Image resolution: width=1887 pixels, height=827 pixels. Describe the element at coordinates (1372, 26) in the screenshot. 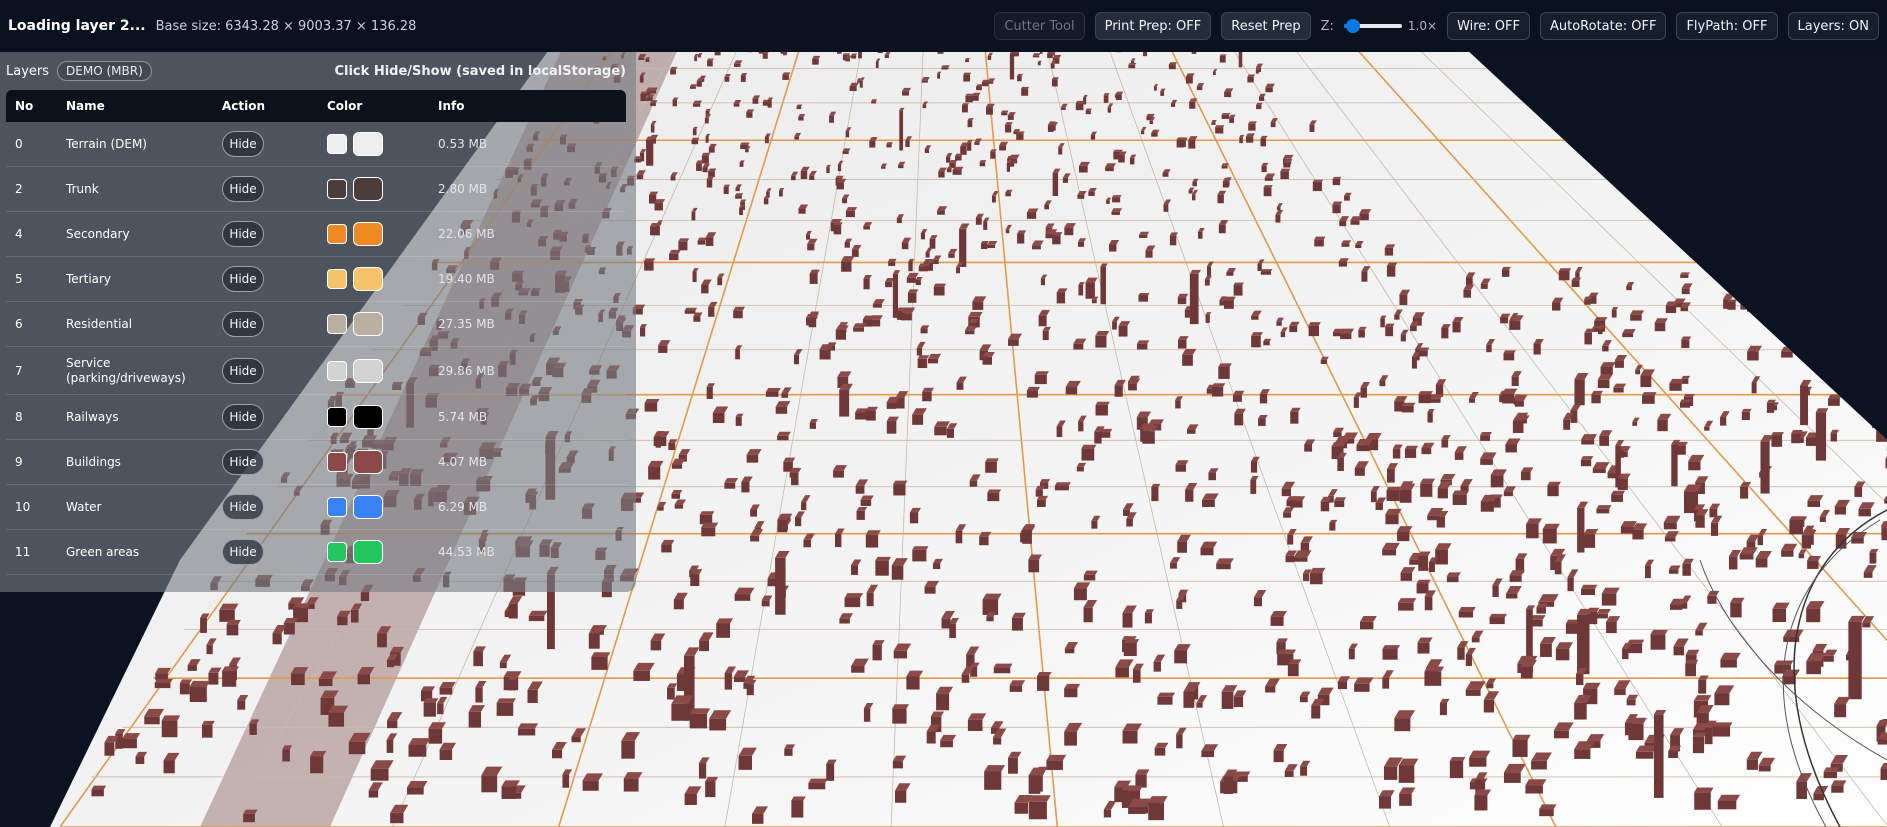

I see `z-scale-slider` at that location.